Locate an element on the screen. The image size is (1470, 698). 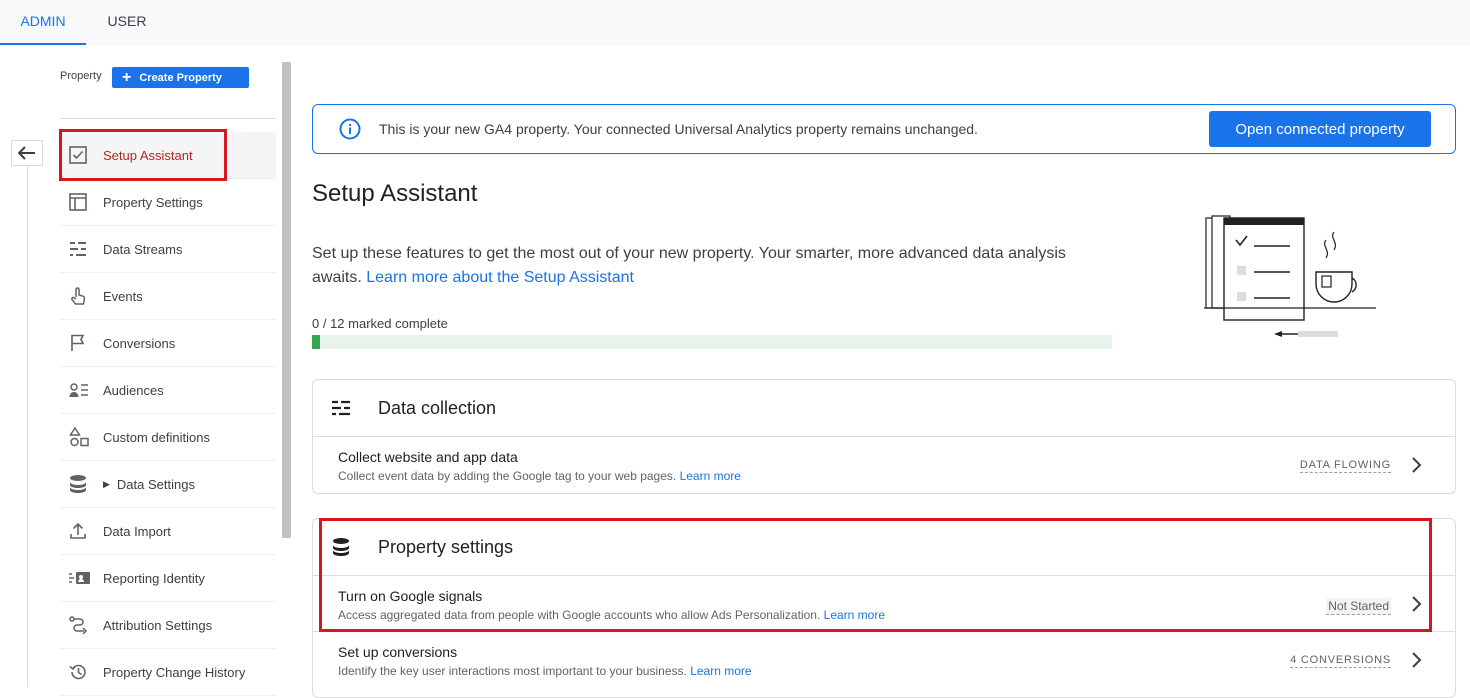
learn-more-setup-assistant-link: Learn more about the Setup Assistant is located at coordinates (500, 277).